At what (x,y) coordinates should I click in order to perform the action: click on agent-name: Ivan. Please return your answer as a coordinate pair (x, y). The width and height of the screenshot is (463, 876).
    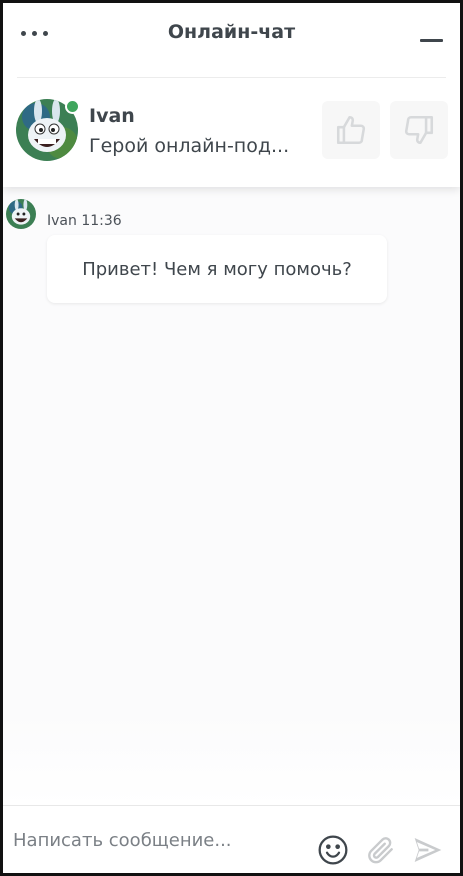
    Looking at the image, I should click on (112, 116).